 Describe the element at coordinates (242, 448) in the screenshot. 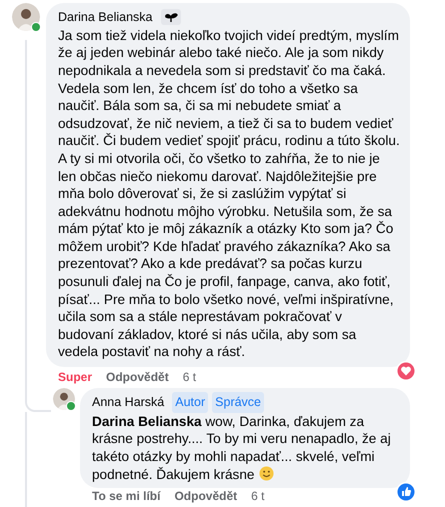

I see `reply-text: Darina Belianska wow, Darinka, ďakujem za krásne postrehy.... To by mi veru nenapadlo, že aj takéto otázky by mohli napadať... skvelé, veľmi podnetné. Ďakujem krásne` at that location.